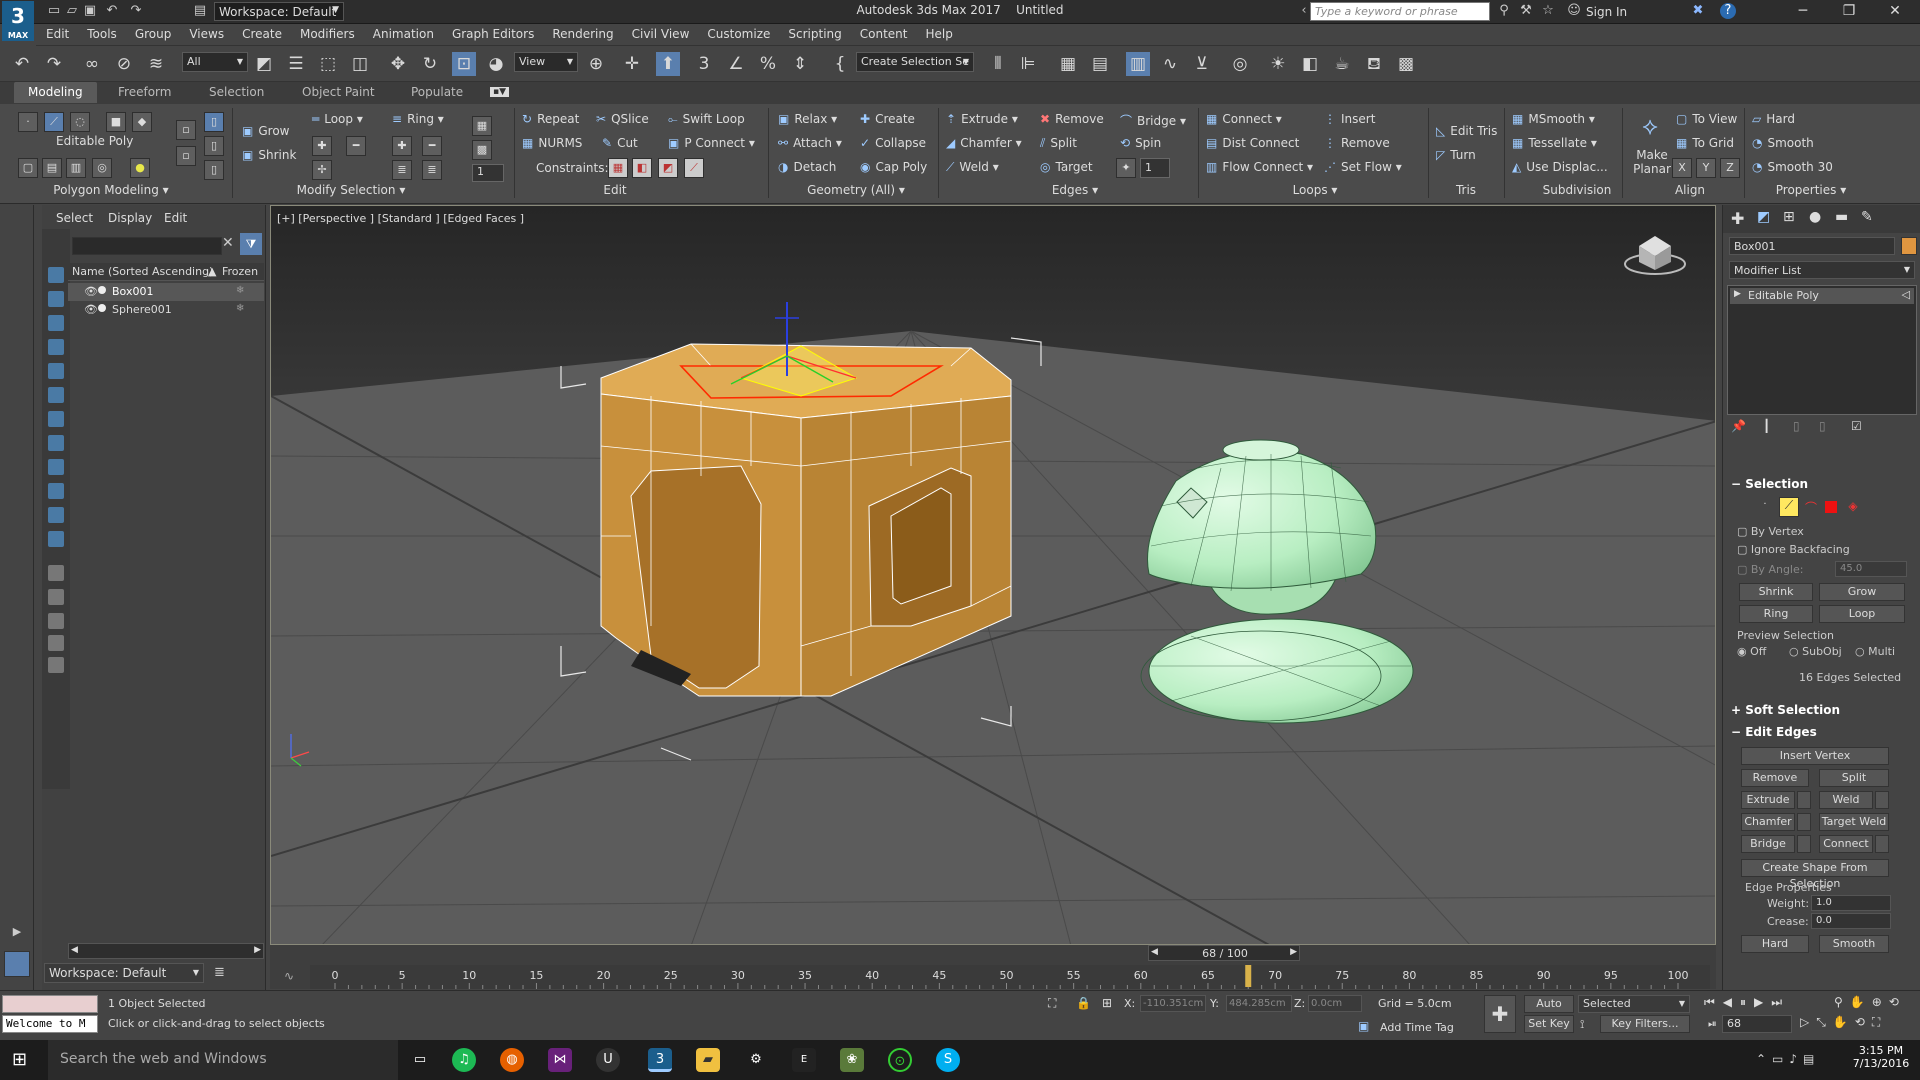 This screenshot has height=1080, width=1920. Describe the element at coordinates (1764, 1002) in the screenshot. I see `playback-controls: ⏮◀⏸▶⏭` at that location.